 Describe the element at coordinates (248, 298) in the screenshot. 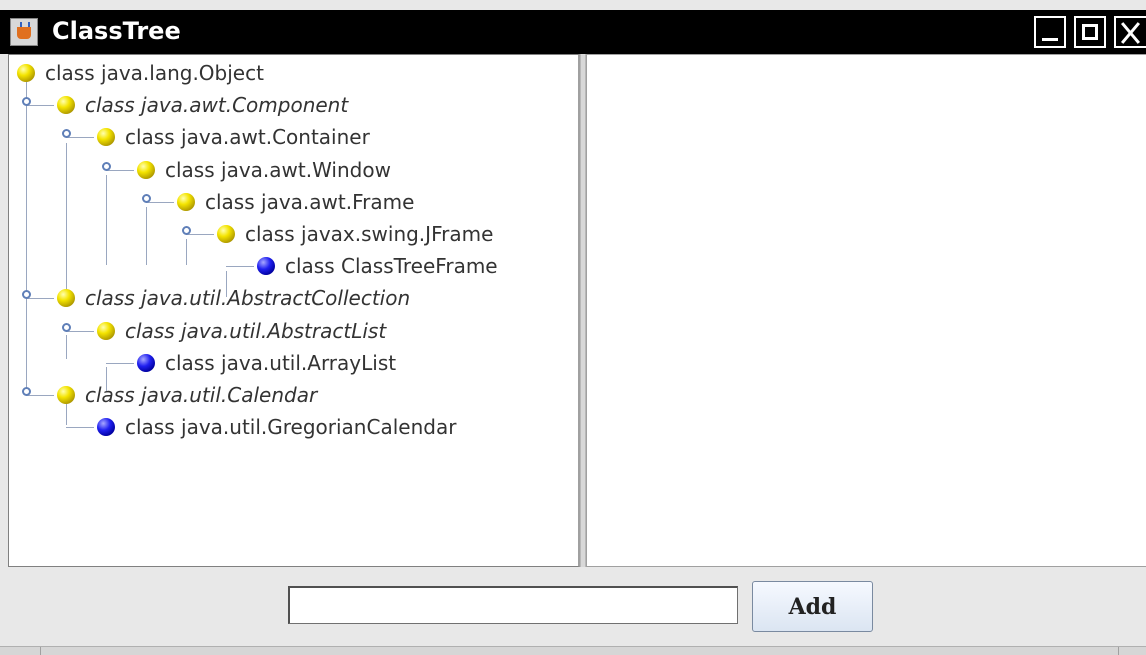

I see `tree-node-label: class java.util.AbstractCollection` at that location.